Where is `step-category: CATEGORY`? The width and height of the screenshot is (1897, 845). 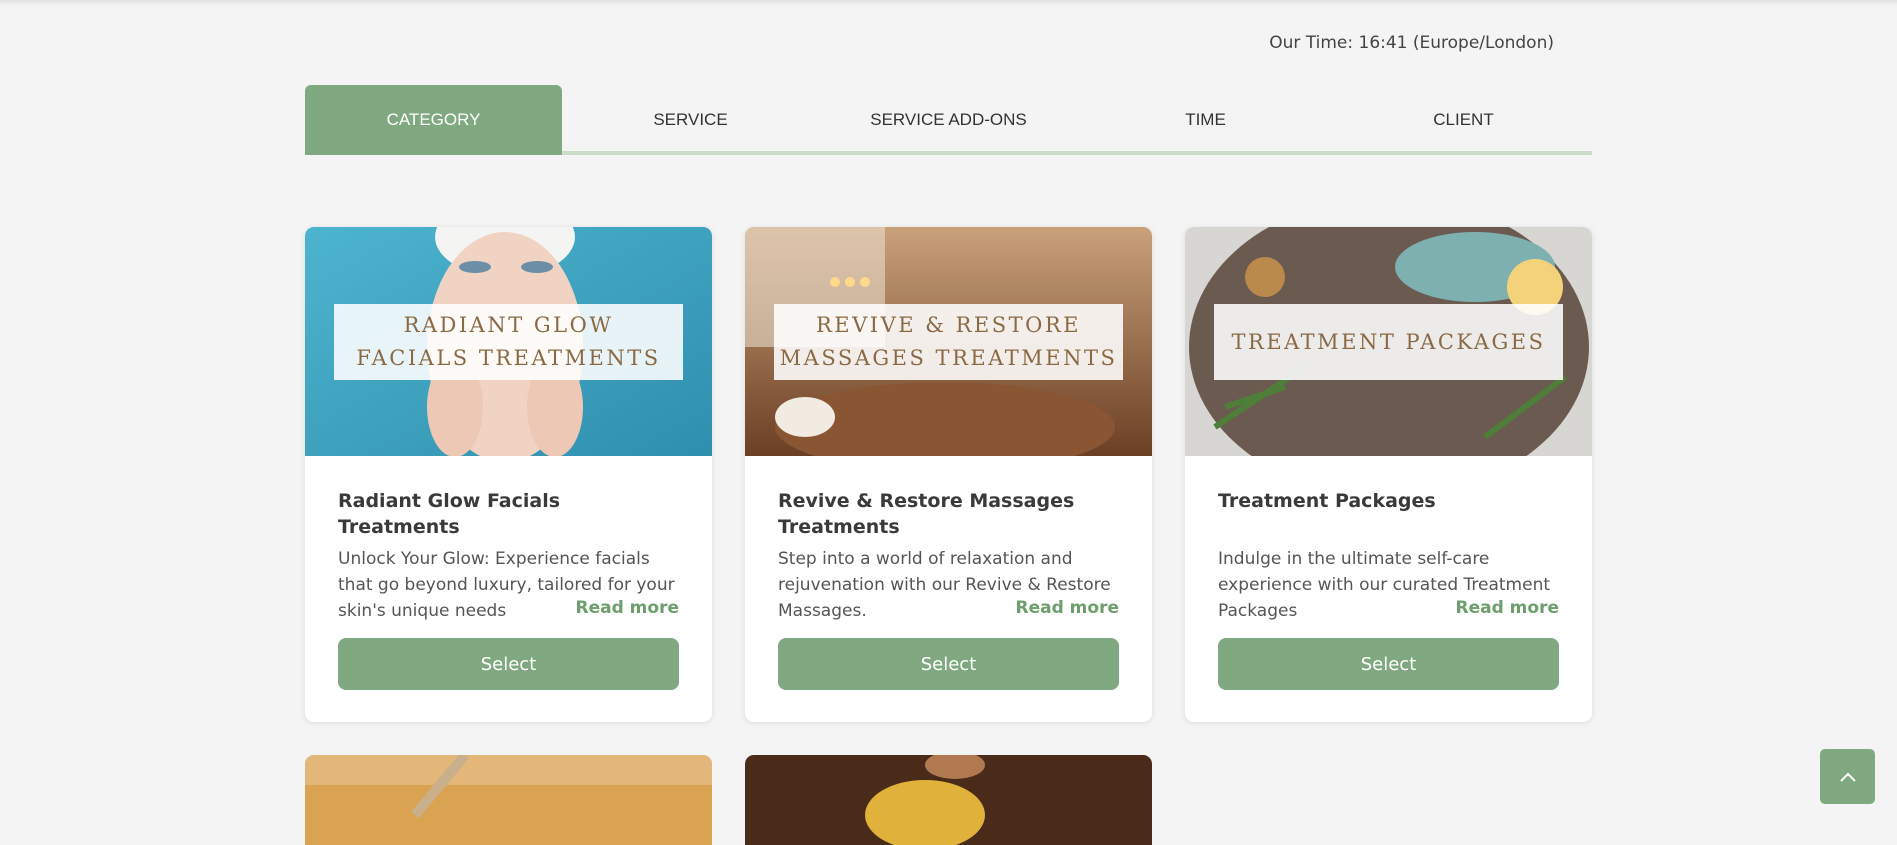 step-category: CATEGORY is located at coordinates (433, 120).